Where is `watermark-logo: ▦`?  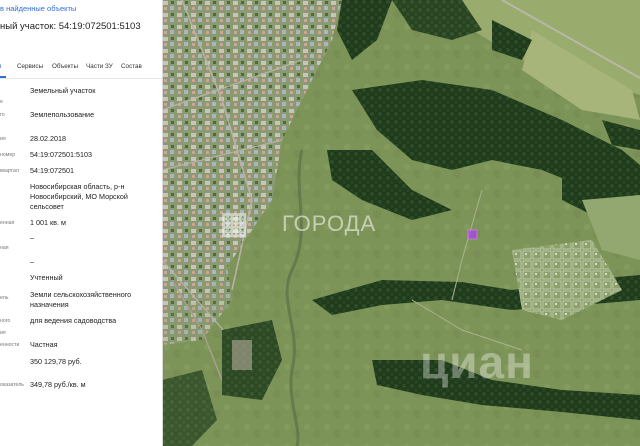
watermark-logo: ▦ is located at coordinates (235, 223).